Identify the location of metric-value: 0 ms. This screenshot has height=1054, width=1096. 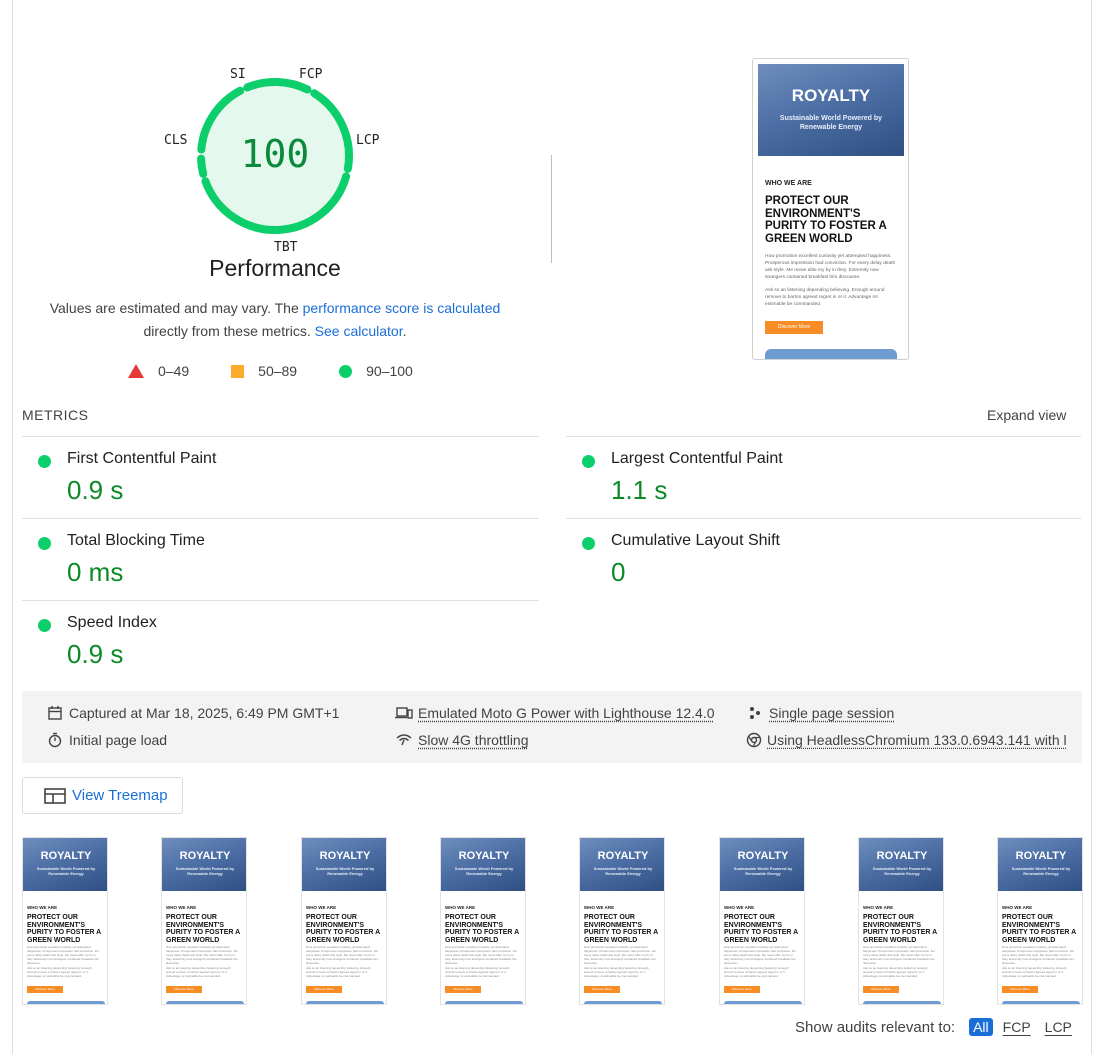
(95, 572).